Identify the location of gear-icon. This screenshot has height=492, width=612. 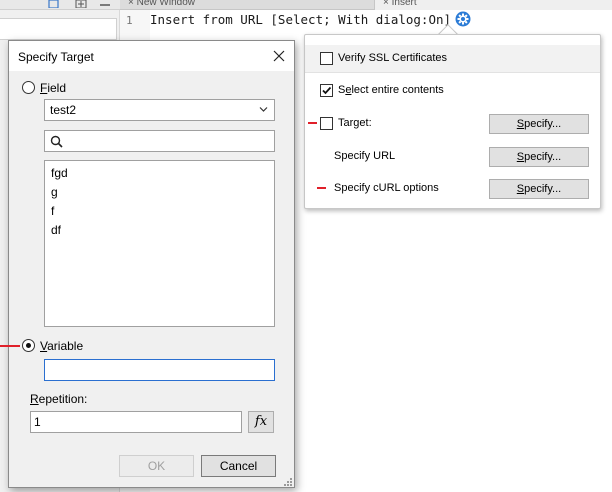
(463, 19).